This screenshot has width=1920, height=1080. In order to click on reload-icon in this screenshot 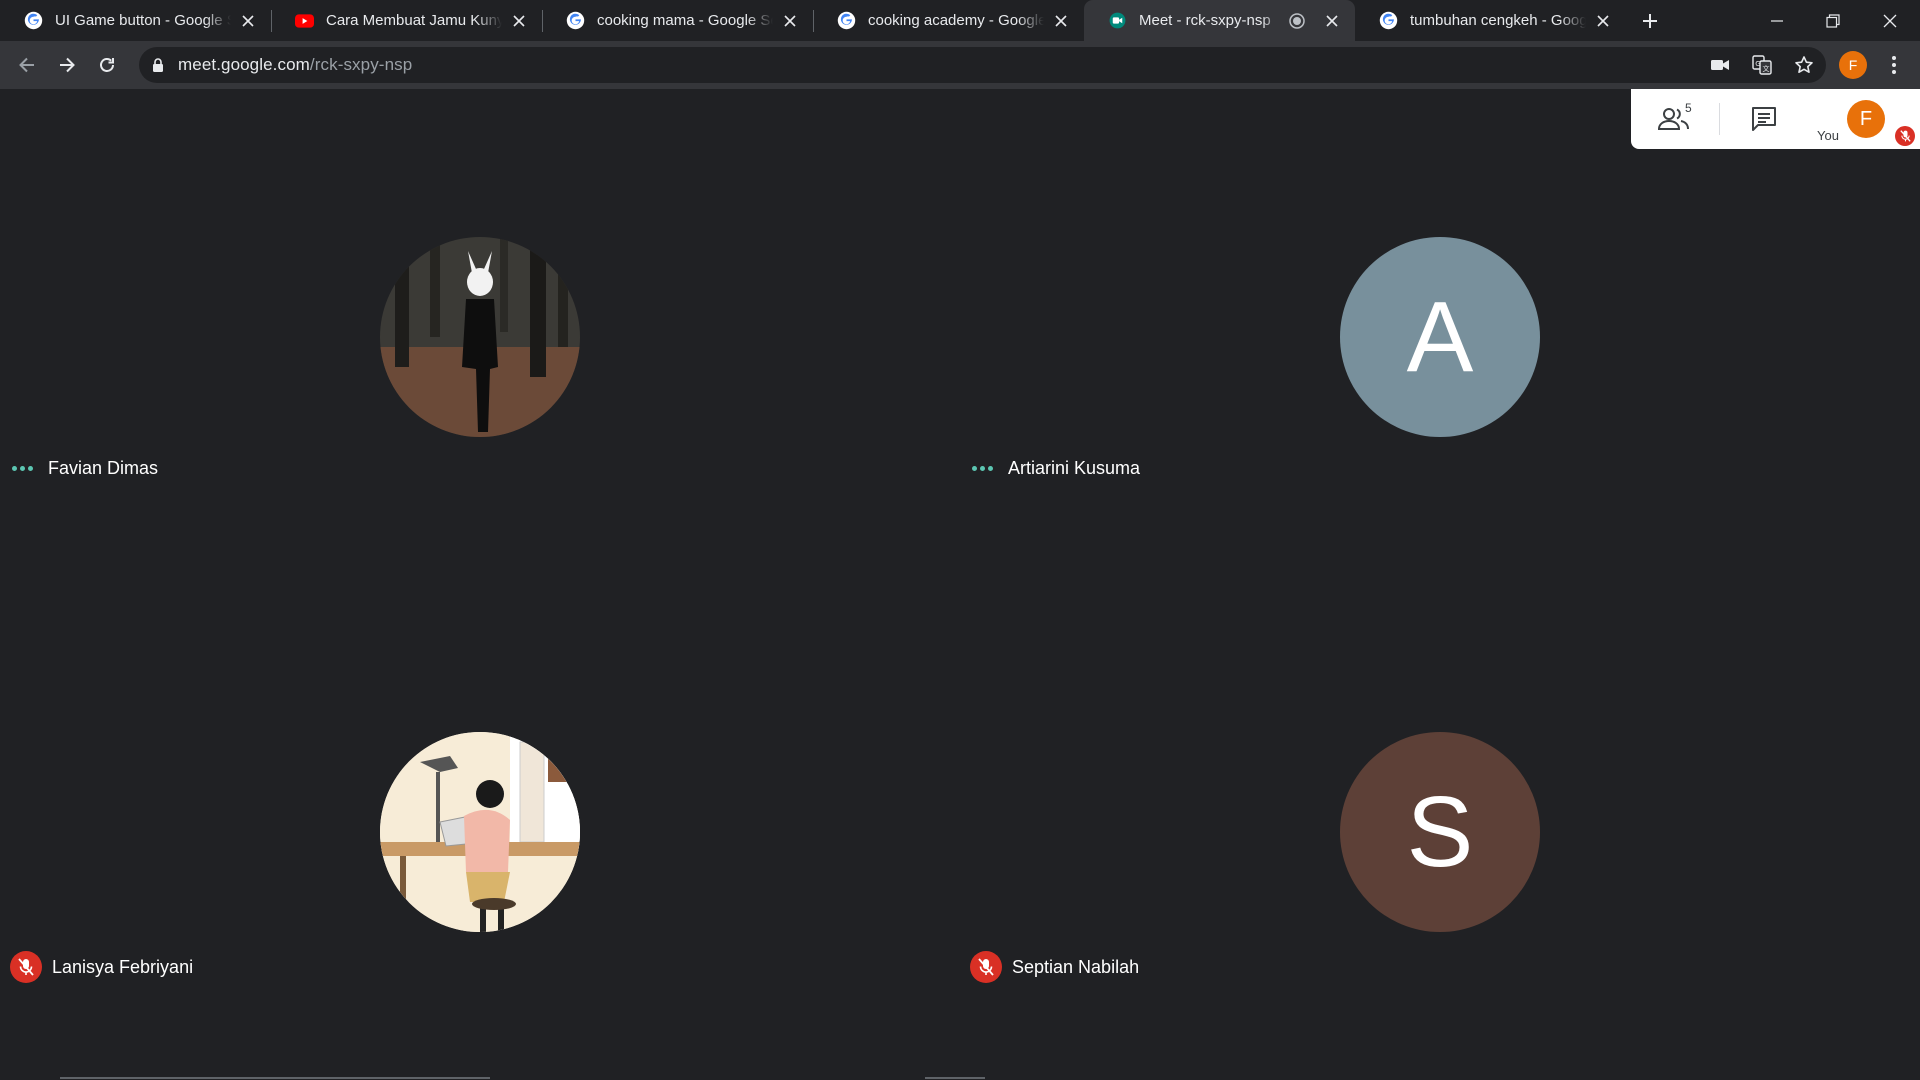, I will do `click(107, 65)`.